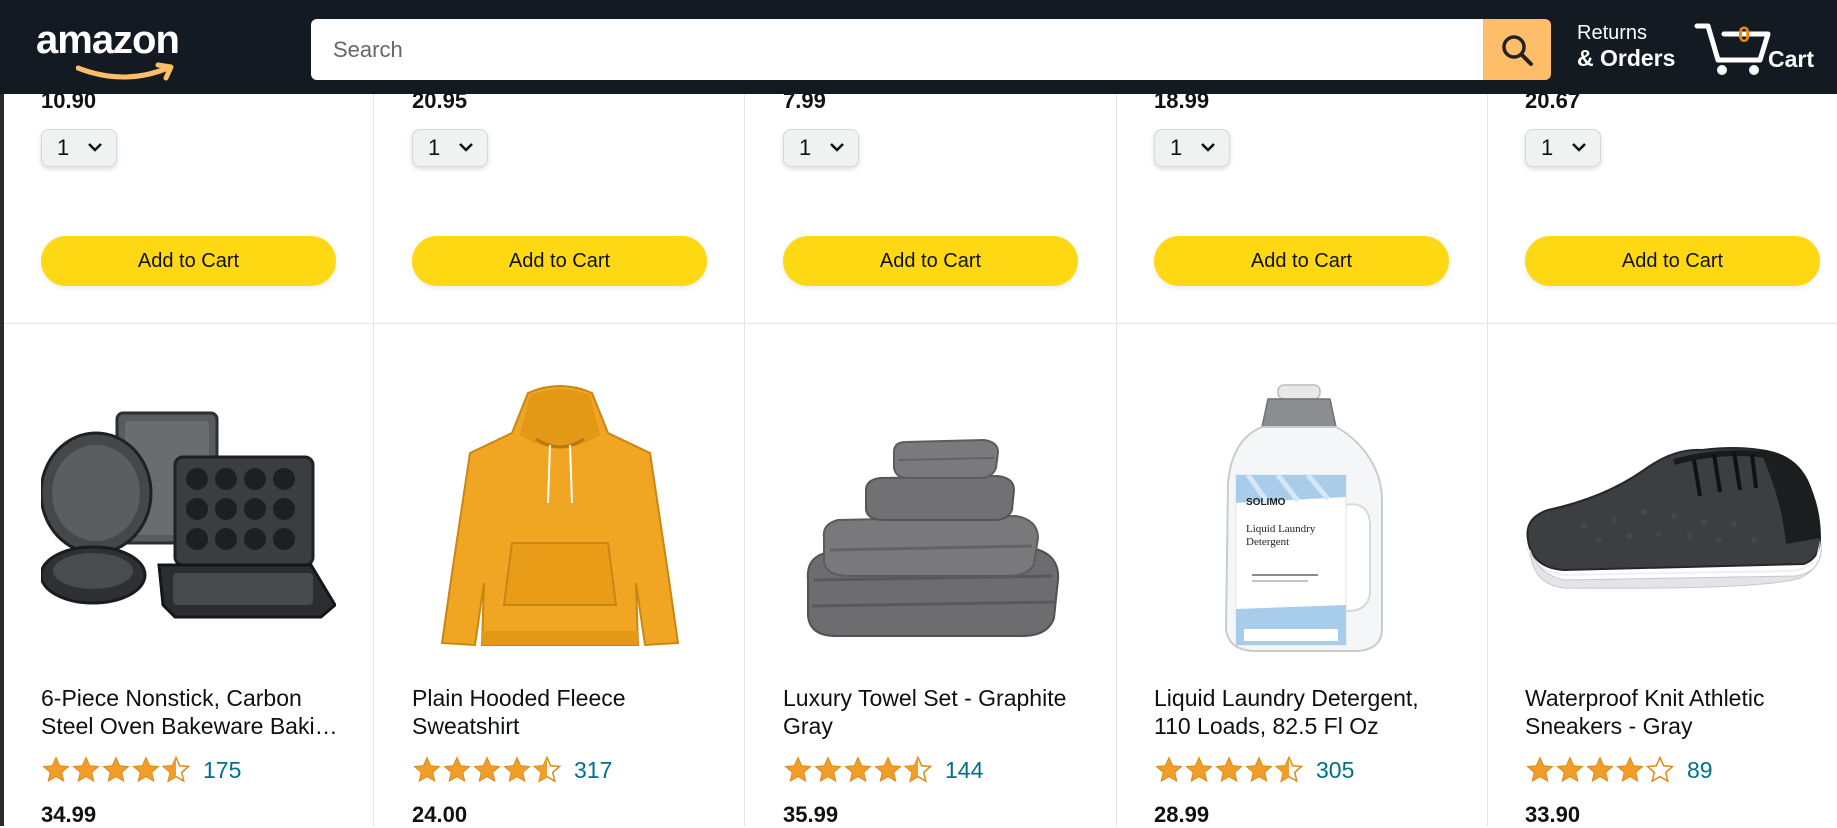  Describe the element at coordinates (188, 520) in the screenshot. I see `bakeware-set-image` at that location.